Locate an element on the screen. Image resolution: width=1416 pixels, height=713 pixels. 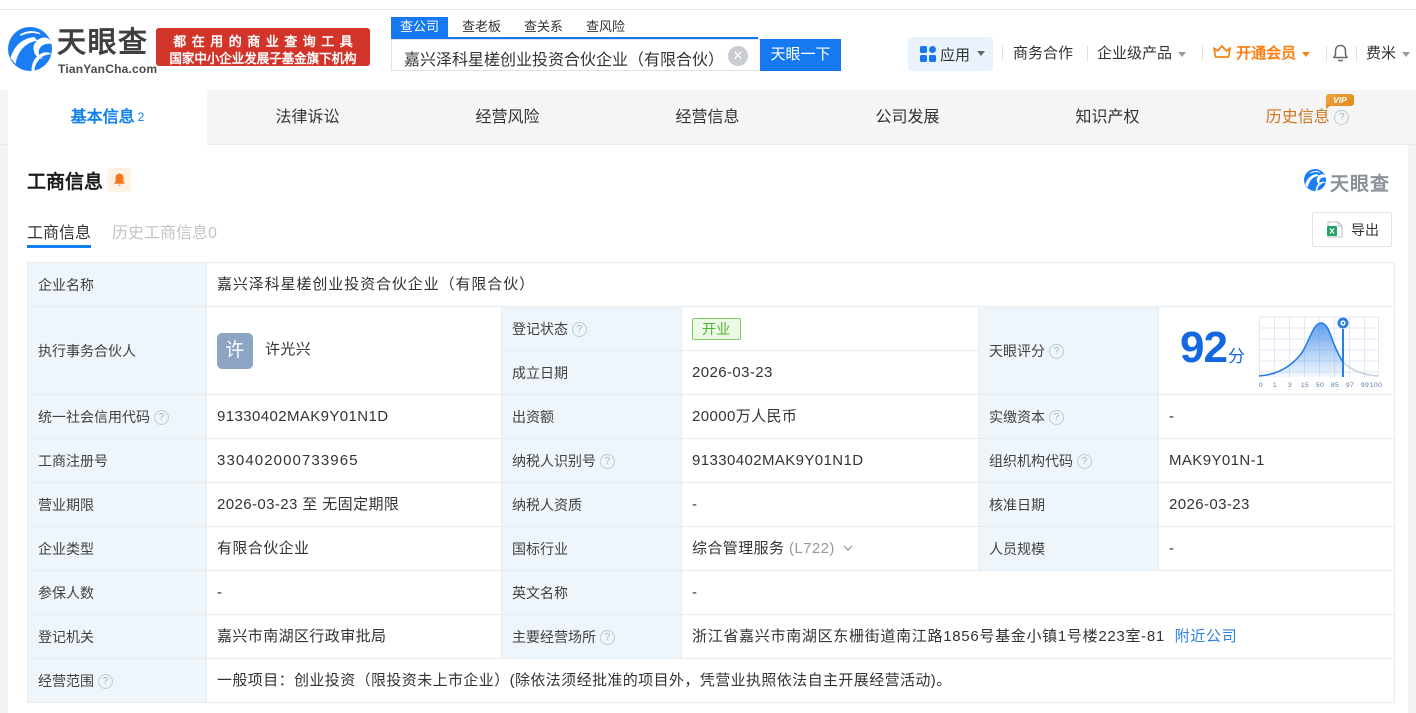
svg-text: 50 is located at coordinates (1320, 385).